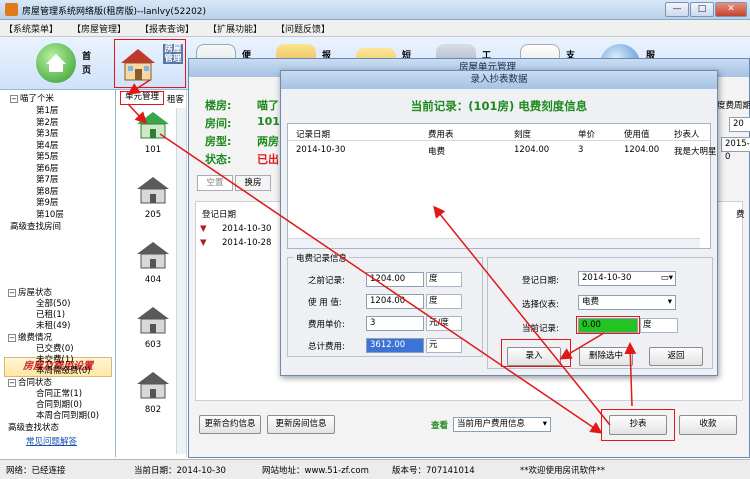  Describe the element at coordinates (522, 315) in the screenshot. I see `arrow-to-dialog` at that location.